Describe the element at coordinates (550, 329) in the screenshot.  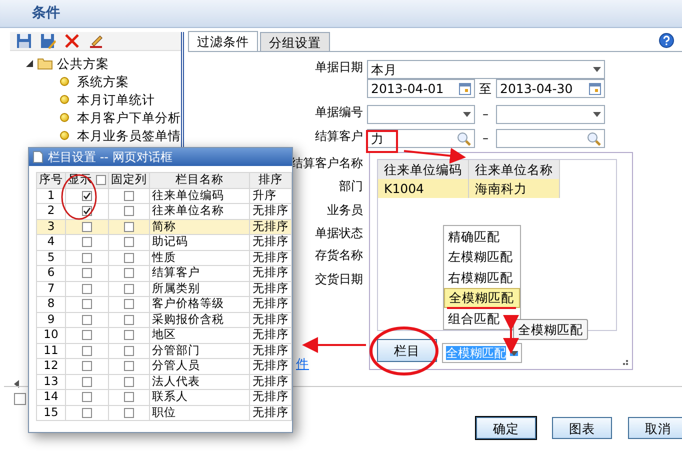
I see `tooltip: 全模糊匹配` at that location.